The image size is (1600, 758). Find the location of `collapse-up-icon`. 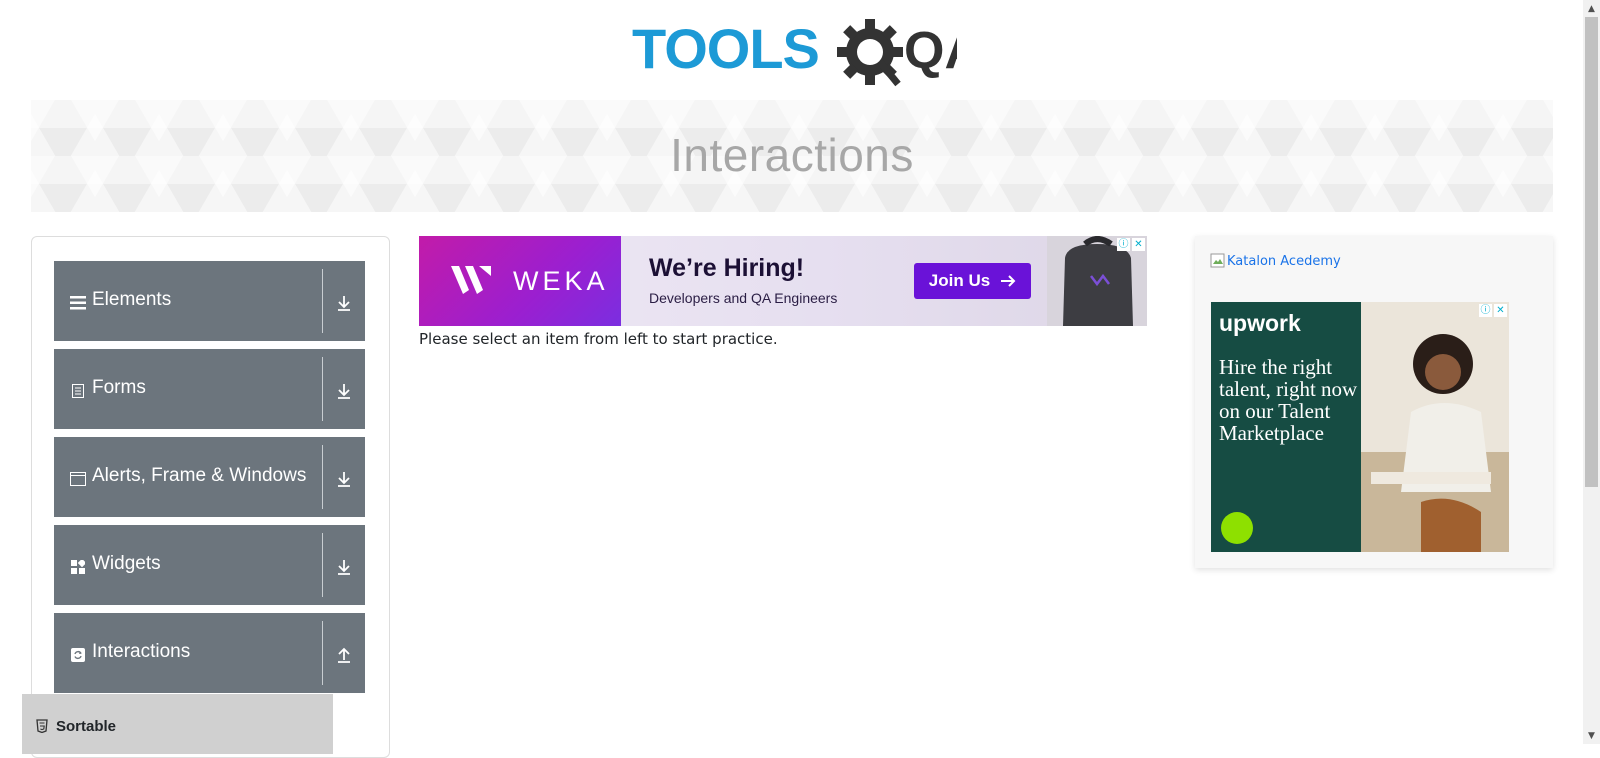

collapse-up-icon is located at coordinates (344, 655).